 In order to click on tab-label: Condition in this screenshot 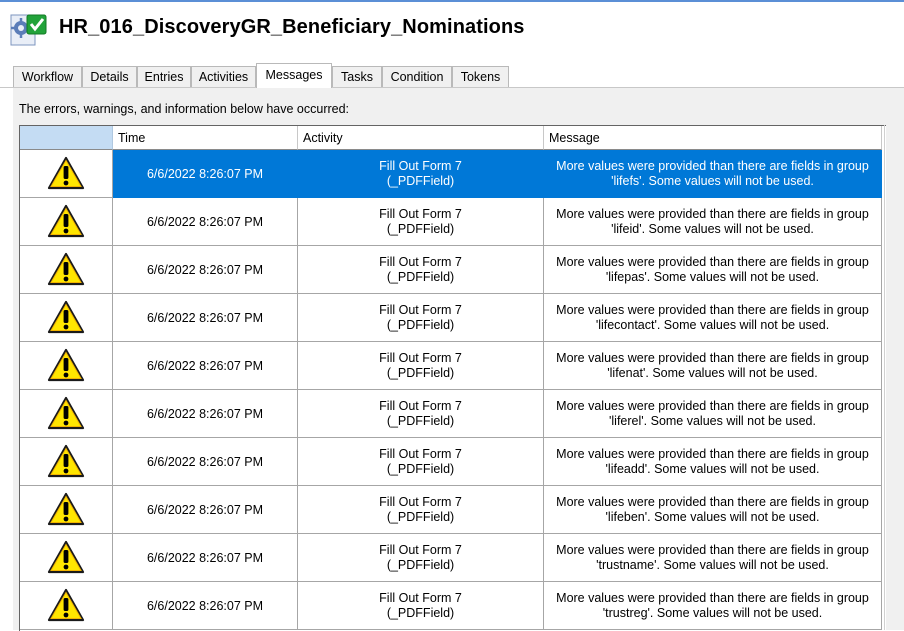, I will do `click(417, 77)`.